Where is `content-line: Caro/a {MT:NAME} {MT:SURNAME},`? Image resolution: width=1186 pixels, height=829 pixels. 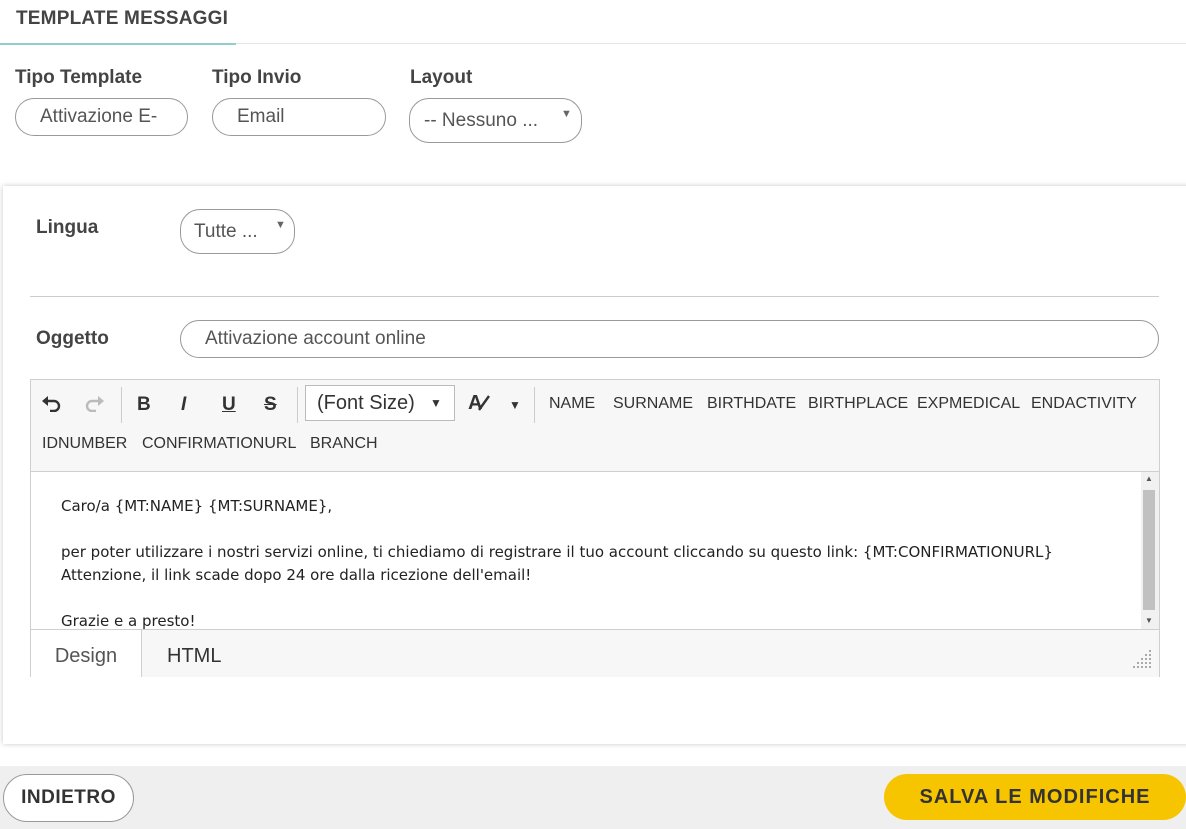 content-line: Caro/a {MT:NAME} {MT:SURNAME}, is located at coordinates (197, 506).